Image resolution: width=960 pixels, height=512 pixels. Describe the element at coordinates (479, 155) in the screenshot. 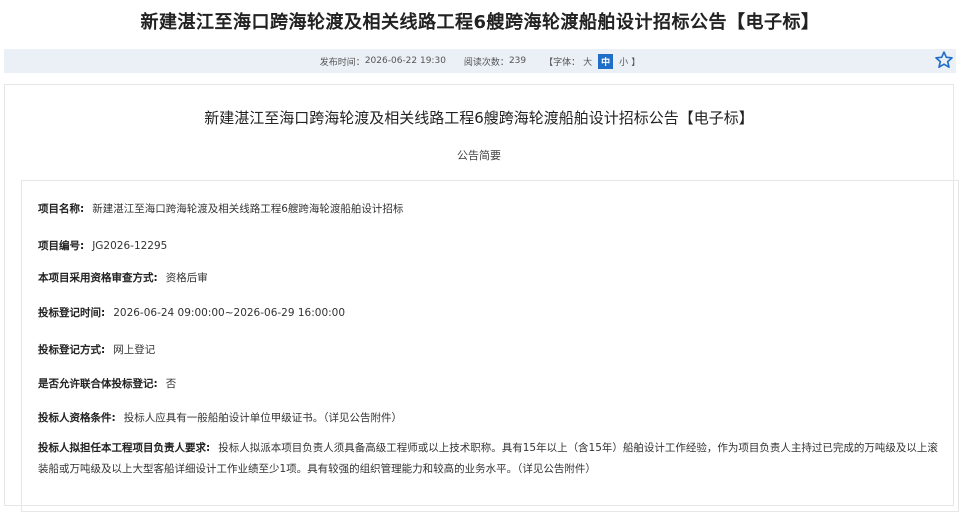

I see `article-subtitle: 公告简要` at that location.